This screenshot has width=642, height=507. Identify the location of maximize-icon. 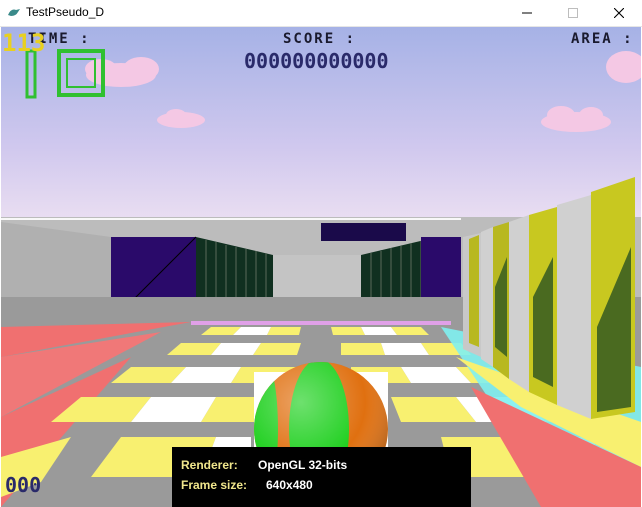
(573, 13).